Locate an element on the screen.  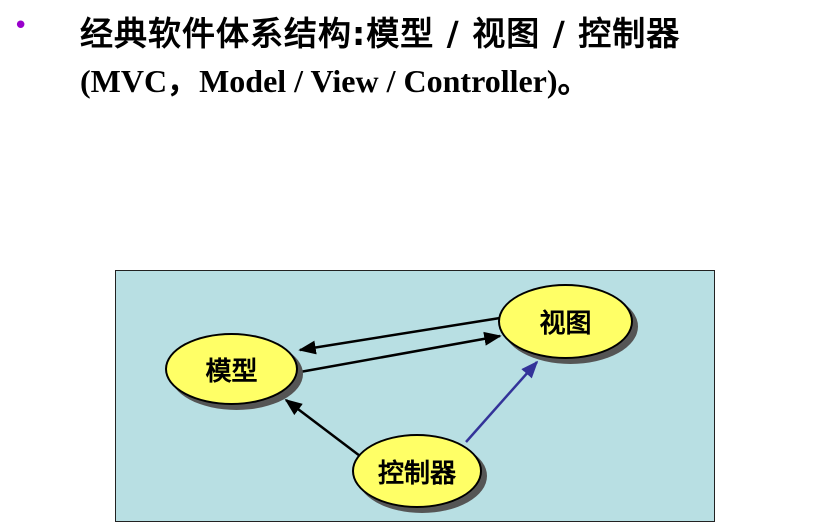
arrow-controller-to-view is located at coordinates (502, 401).